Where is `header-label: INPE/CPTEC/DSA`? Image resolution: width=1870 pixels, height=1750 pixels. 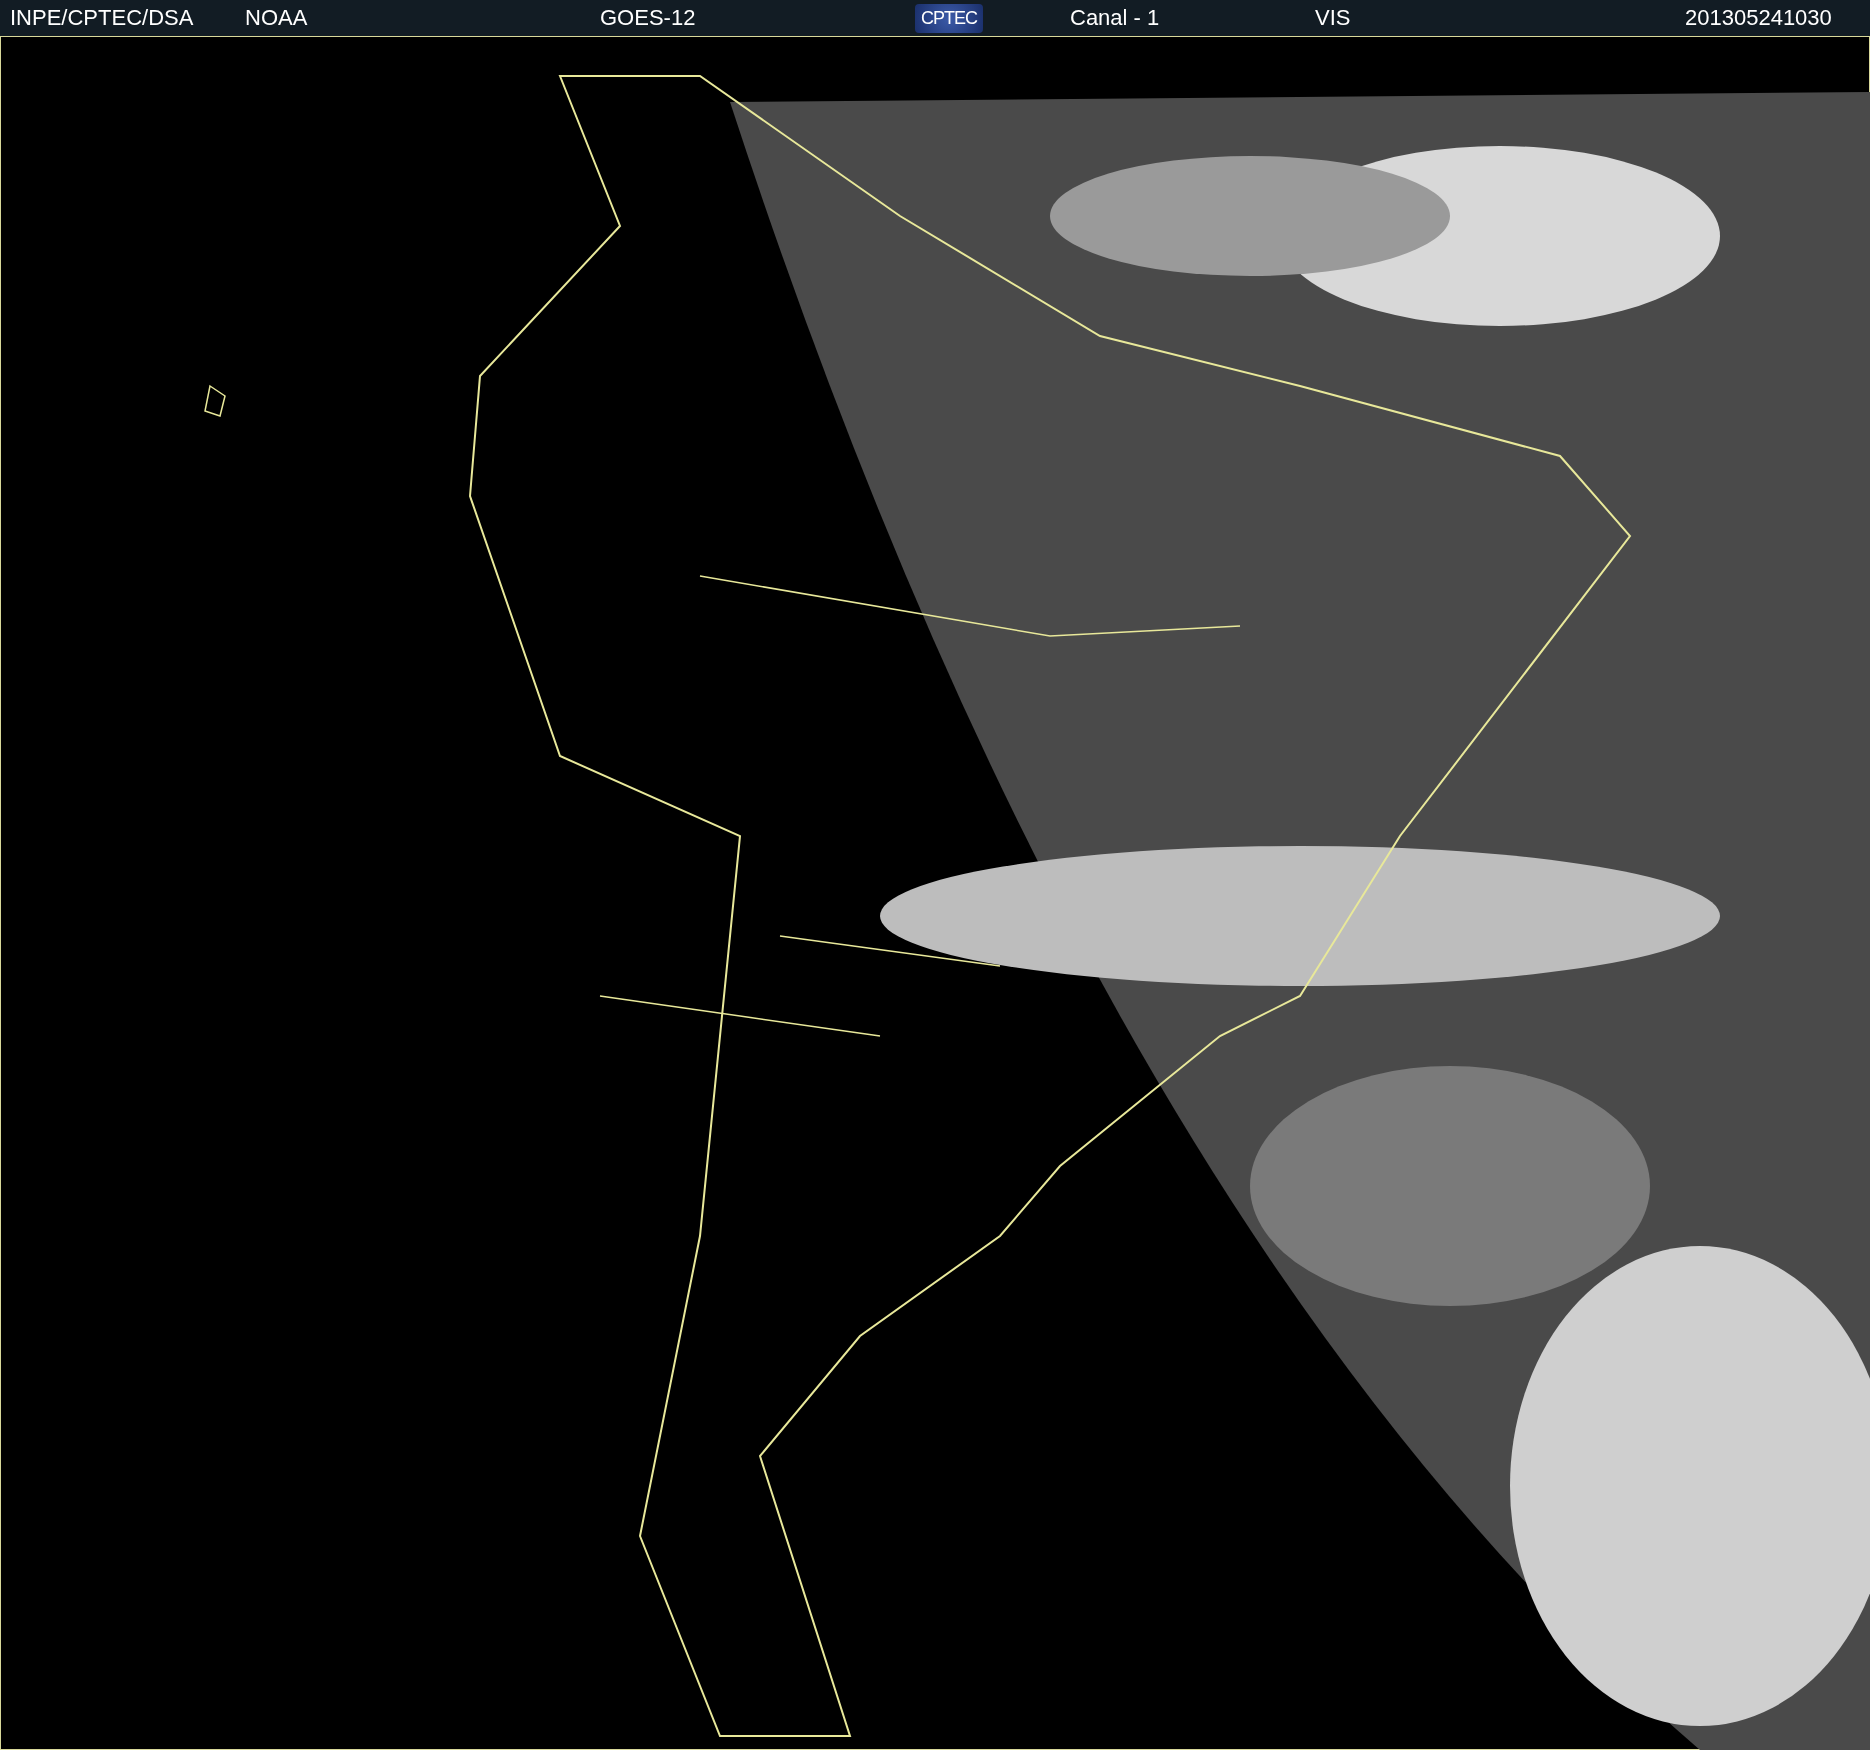 header-label: INPE/CPTEC/DSA is located at coordinates (102, 18).